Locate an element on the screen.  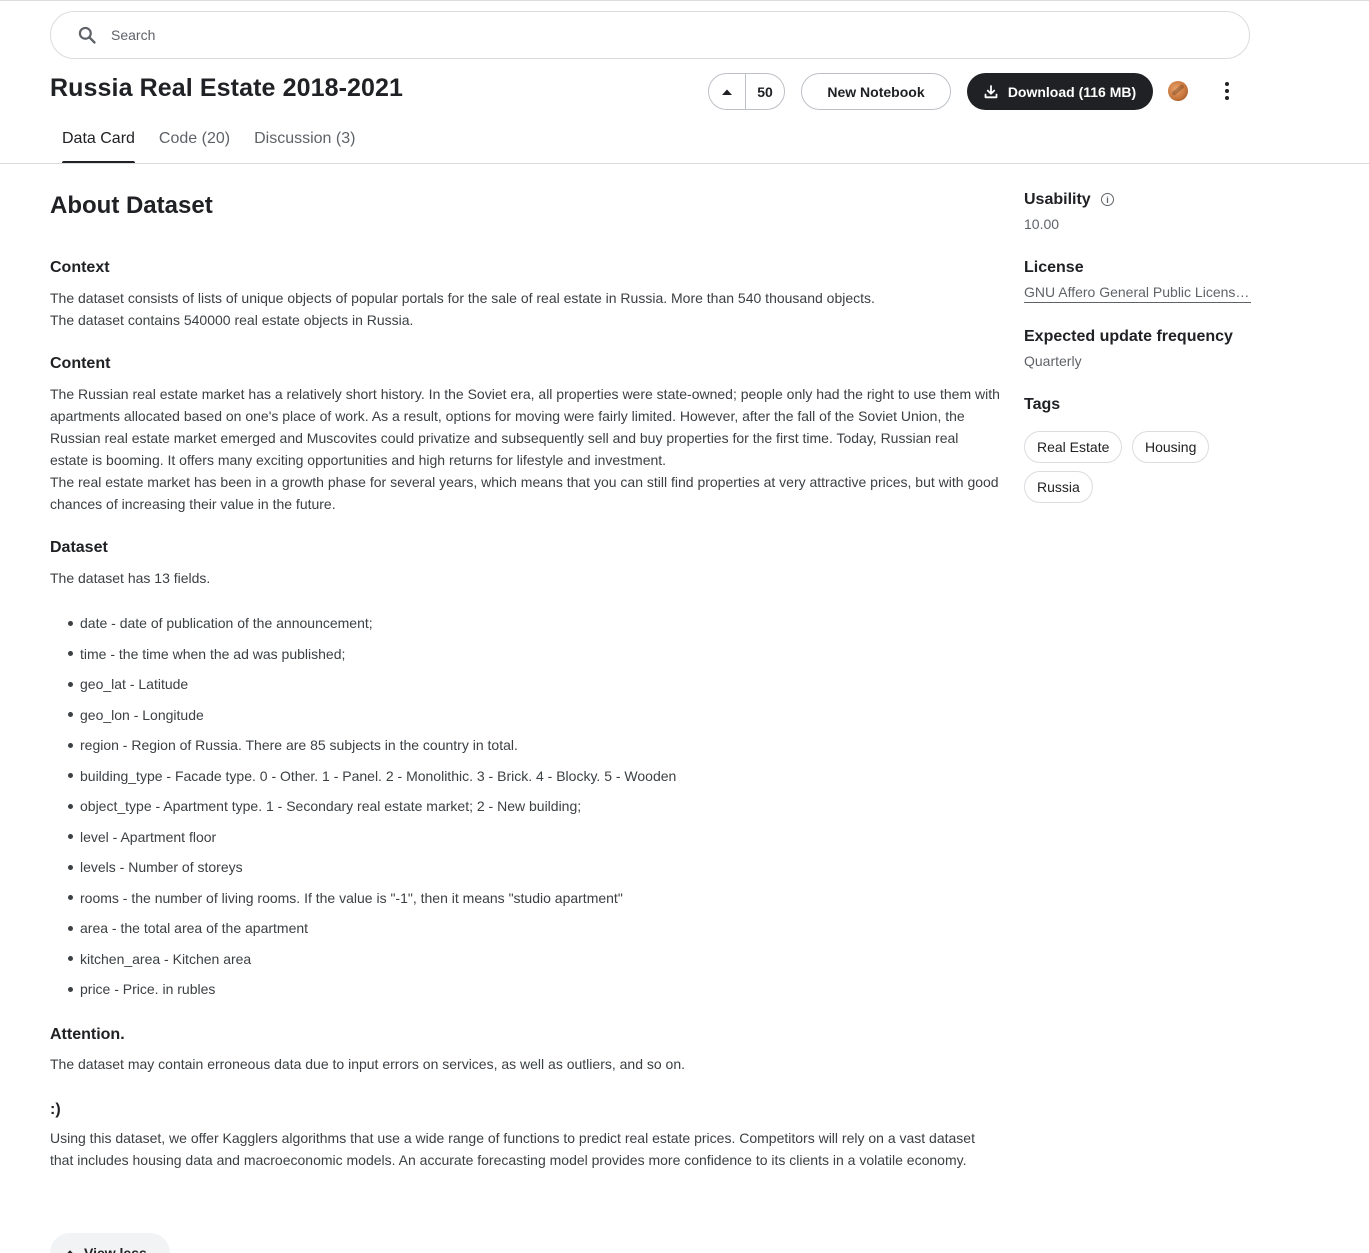
list-item: level - Apartment floor is located at coordinates (533, 837).